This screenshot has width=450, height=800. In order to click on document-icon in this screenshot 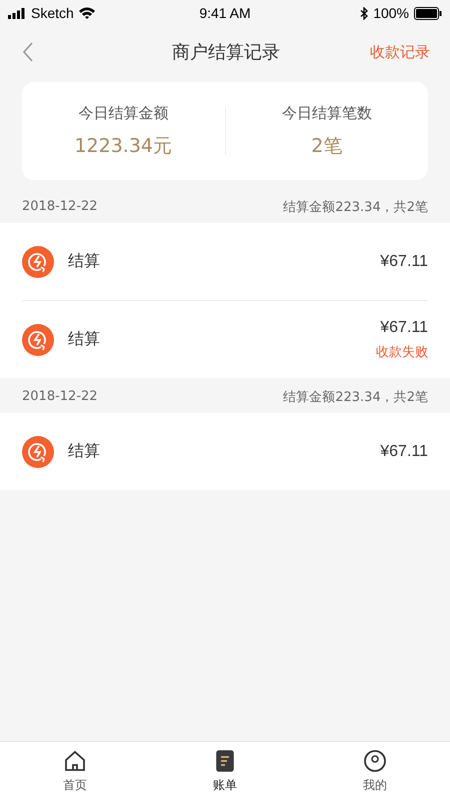, I will do `click(225, 760)`.